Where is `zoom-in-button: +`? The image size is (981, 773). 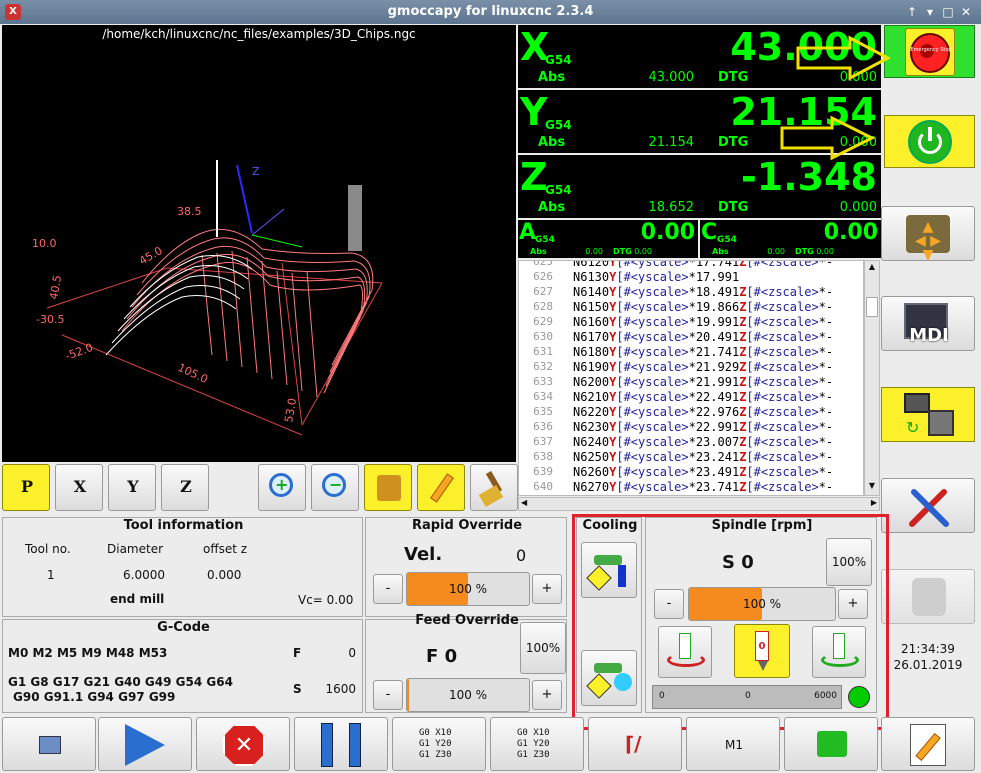 zoom-in-button: + is located at coordinates (282, 487).